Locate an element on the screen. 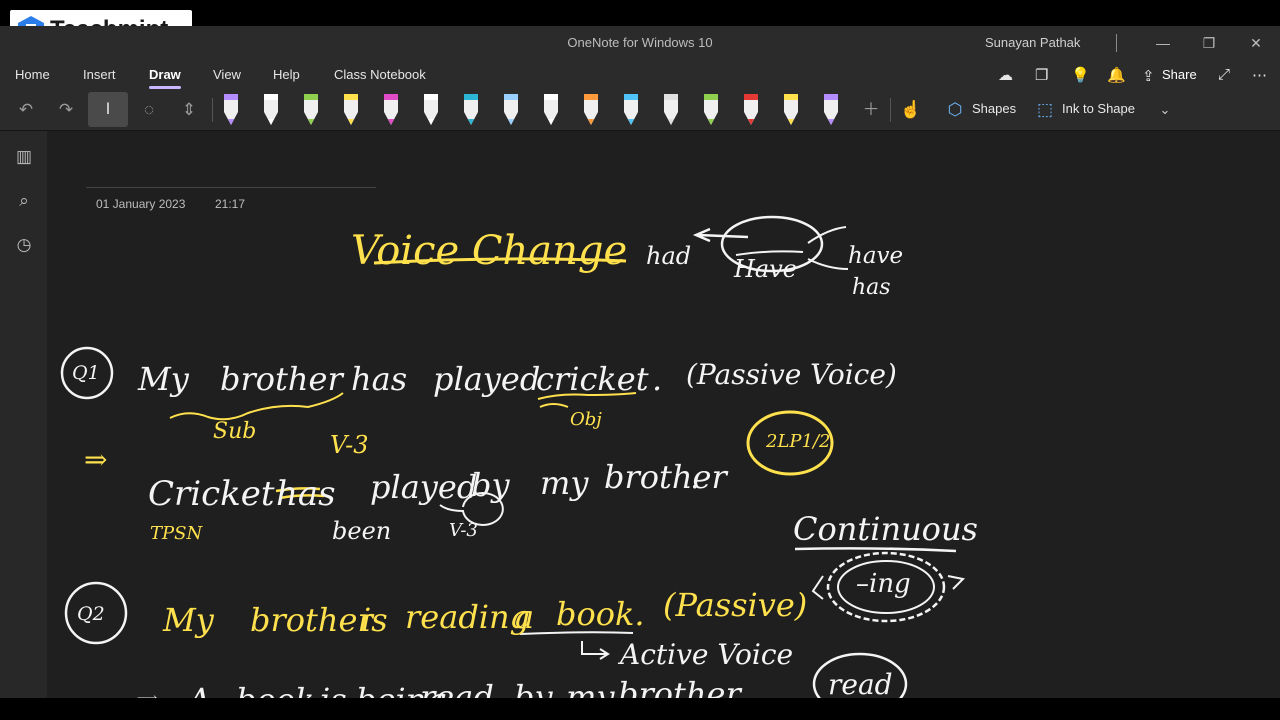  label-obj: Obj is located at coordinates (586, 419).